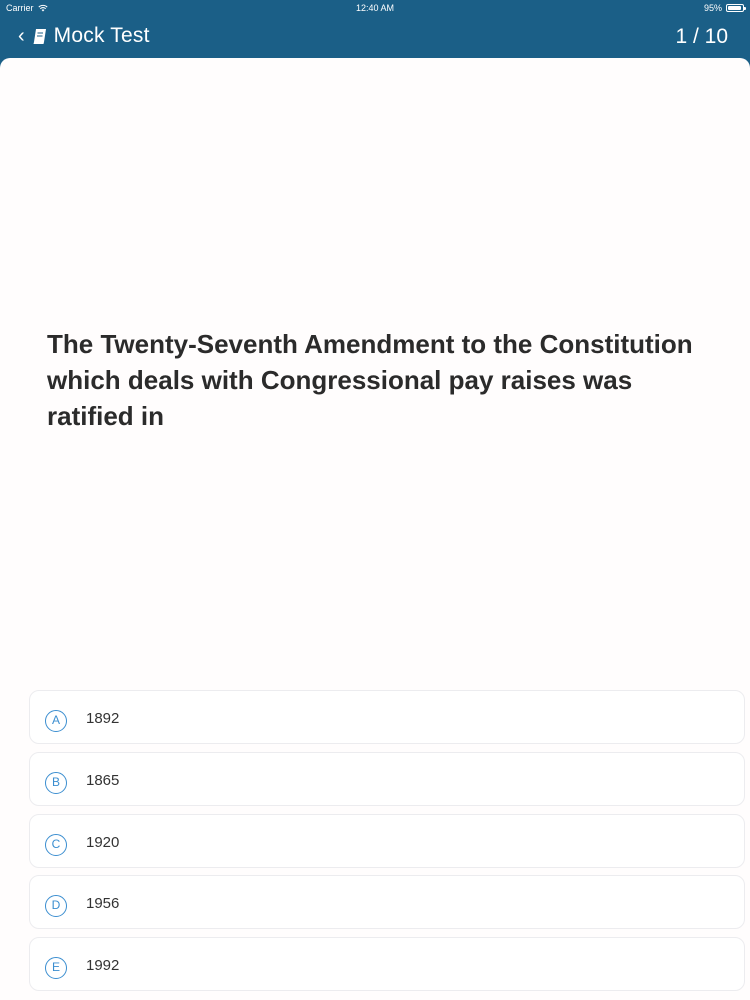  Describe the element at coordinates (103, 903) in the screenshot. I see `answer-text: 1956` at that location.